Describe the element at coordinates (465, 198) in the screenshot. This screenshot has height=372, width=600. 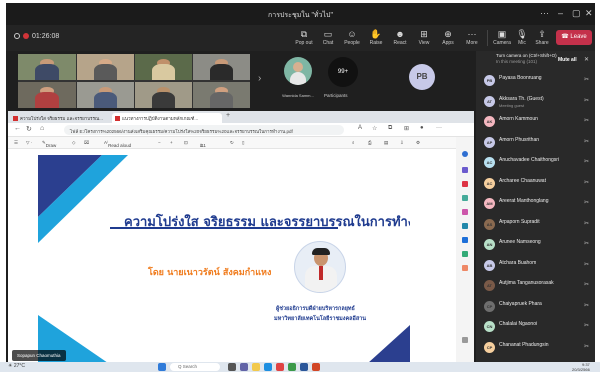
I see `tools-icon` at that location.